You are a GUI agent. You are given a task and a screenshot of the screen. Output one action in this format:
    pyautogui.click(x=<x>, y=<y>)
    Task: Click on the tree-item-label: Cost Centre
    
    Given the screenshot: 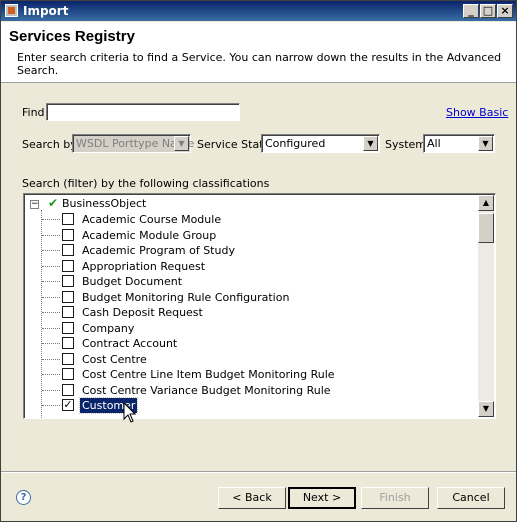 What is the action you would take?
    pyautogui.click(x=114, y=359)
    